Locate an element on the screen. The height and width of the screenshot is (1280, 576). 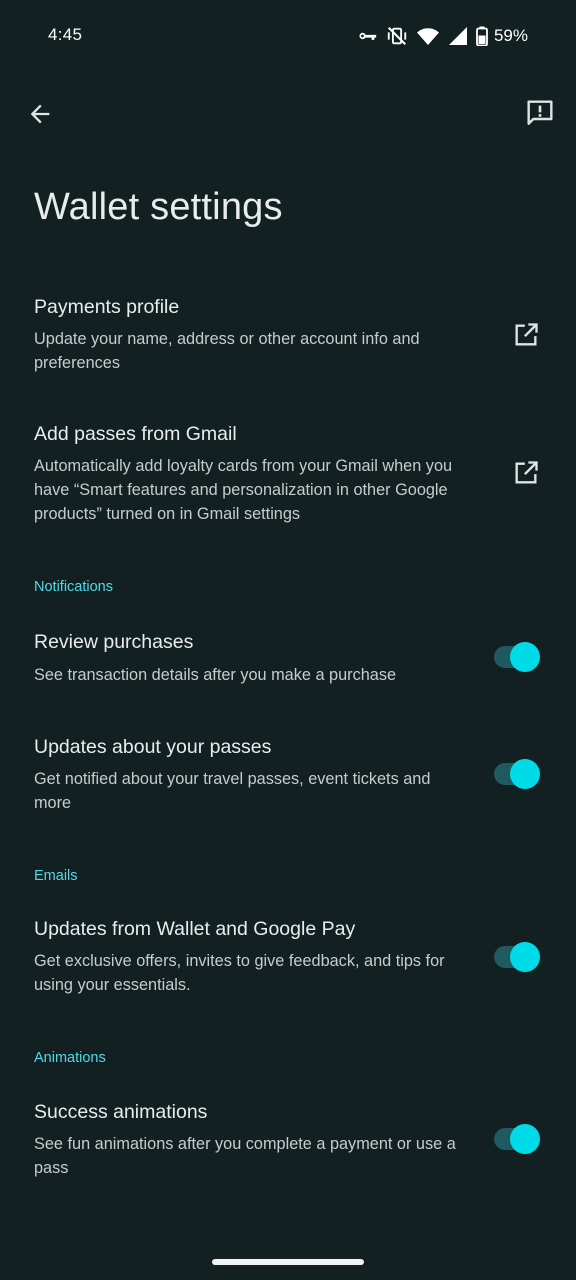
vpn-key-icon is located at coordinates (367, 36).